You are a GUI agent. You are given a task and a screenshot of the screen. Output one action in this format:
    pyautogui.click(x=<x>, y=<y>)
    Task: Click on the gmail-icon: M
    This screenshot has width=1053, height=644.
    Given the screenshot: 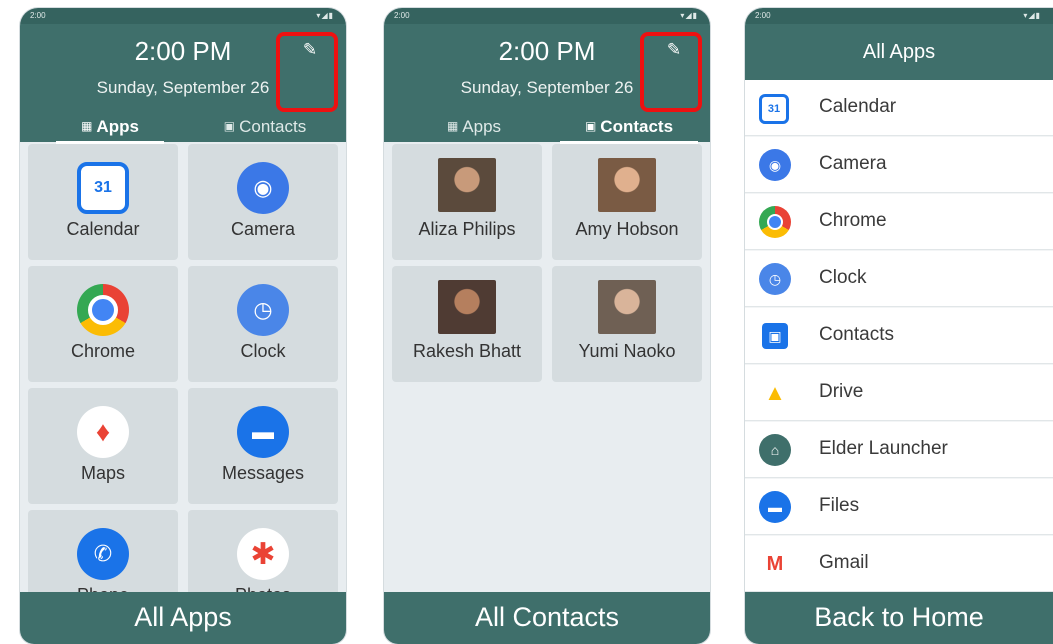 What is the action you would take?
    pyautogui.click(x=775, y=564)
    